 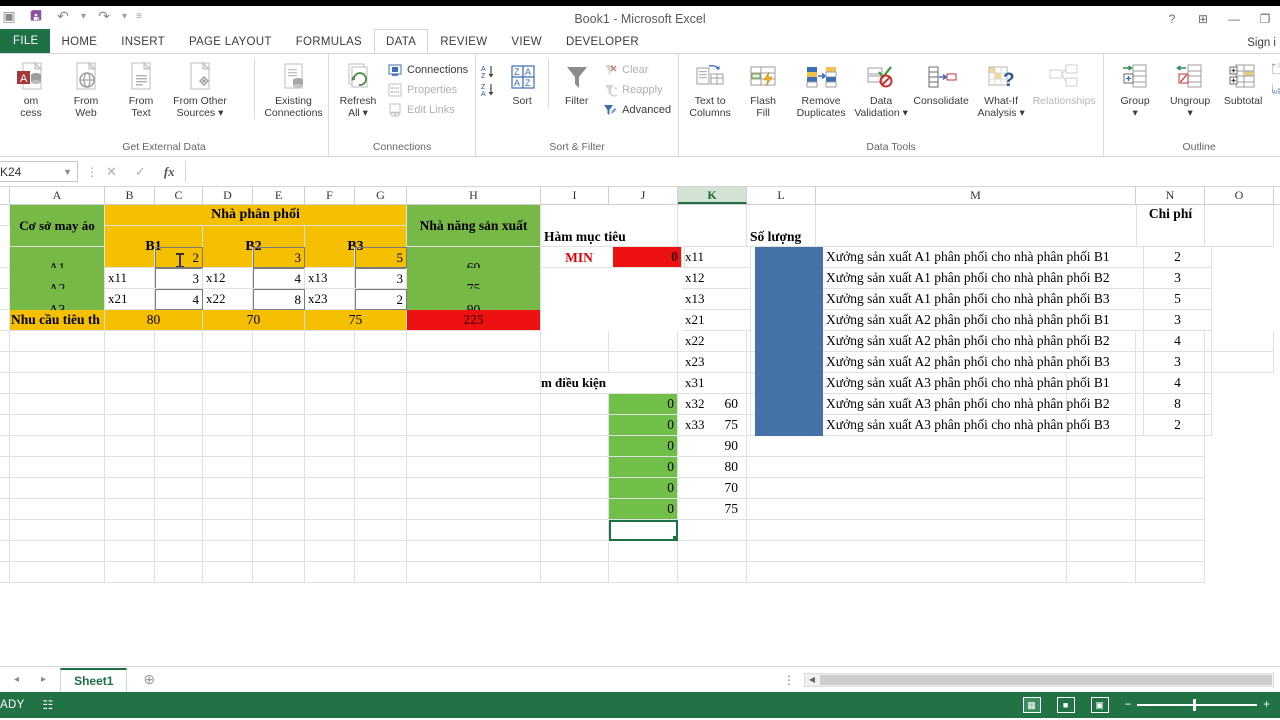 I want to click on existing-connections-button: Existing Connections, so click(x=289, y=88).